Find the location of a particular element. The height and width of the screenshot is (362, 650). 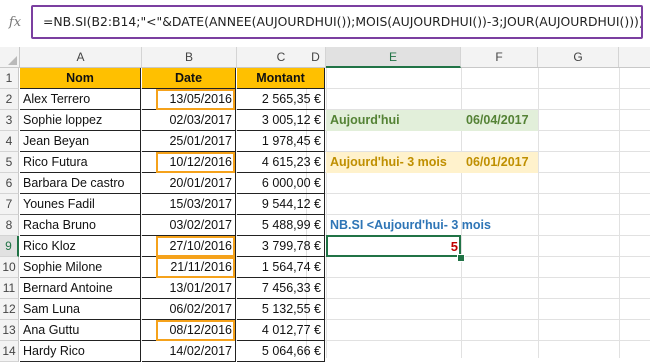

header-montant: Montant is located at coordinates (281, 78).